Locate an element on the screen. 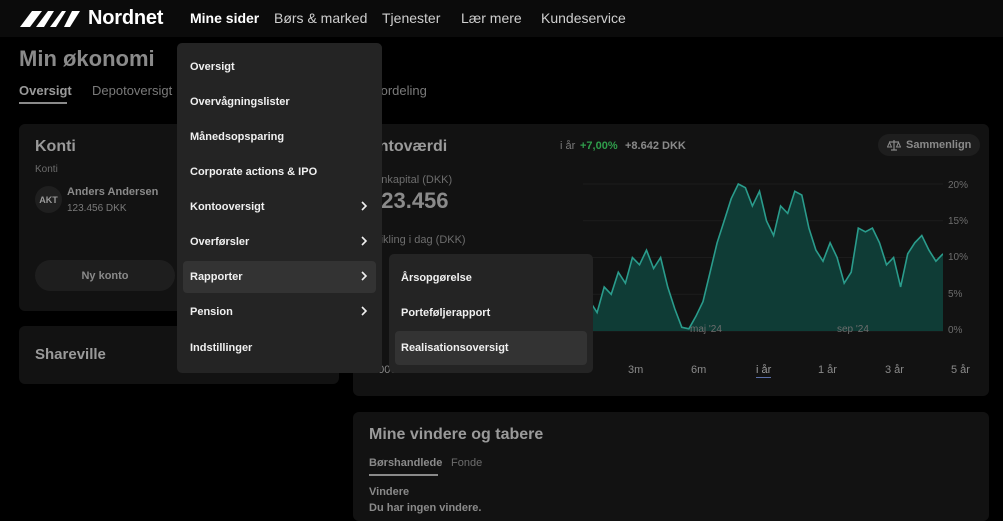  range-3m: 3m is located at coordinates (635, 370).